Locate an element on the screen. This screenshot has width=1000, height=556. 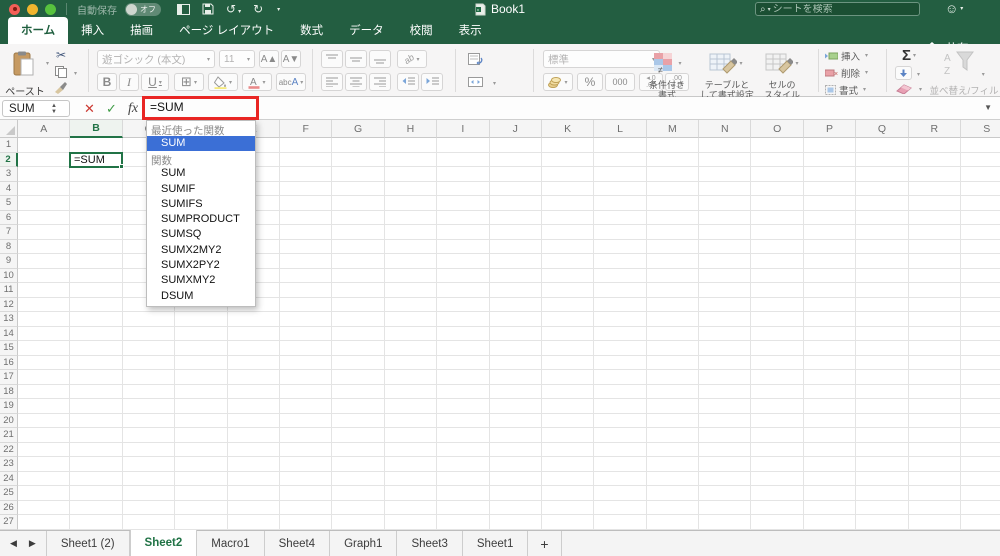
cell-O22 is located at coordinates (777, 449).